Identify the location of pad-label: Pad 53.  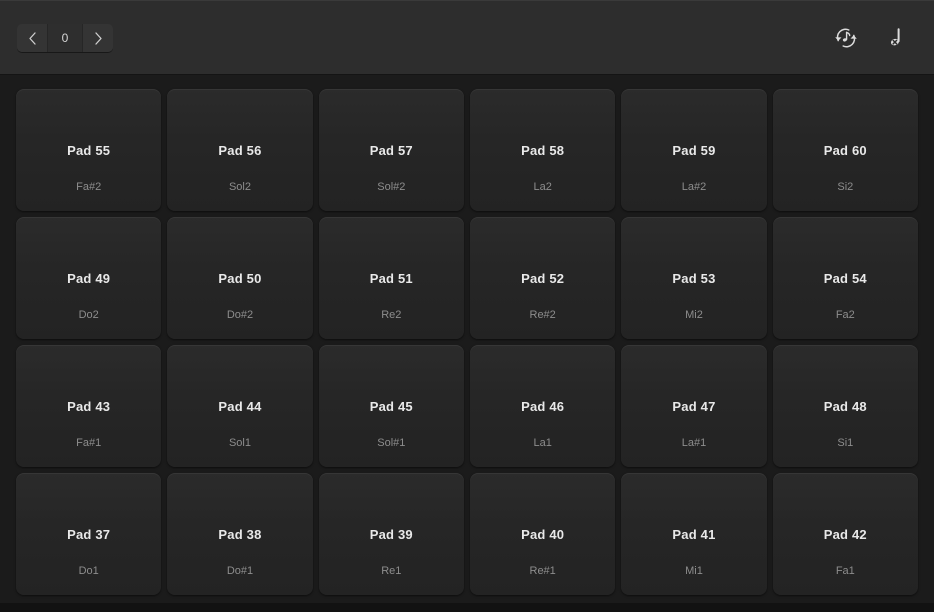
(694, 278).